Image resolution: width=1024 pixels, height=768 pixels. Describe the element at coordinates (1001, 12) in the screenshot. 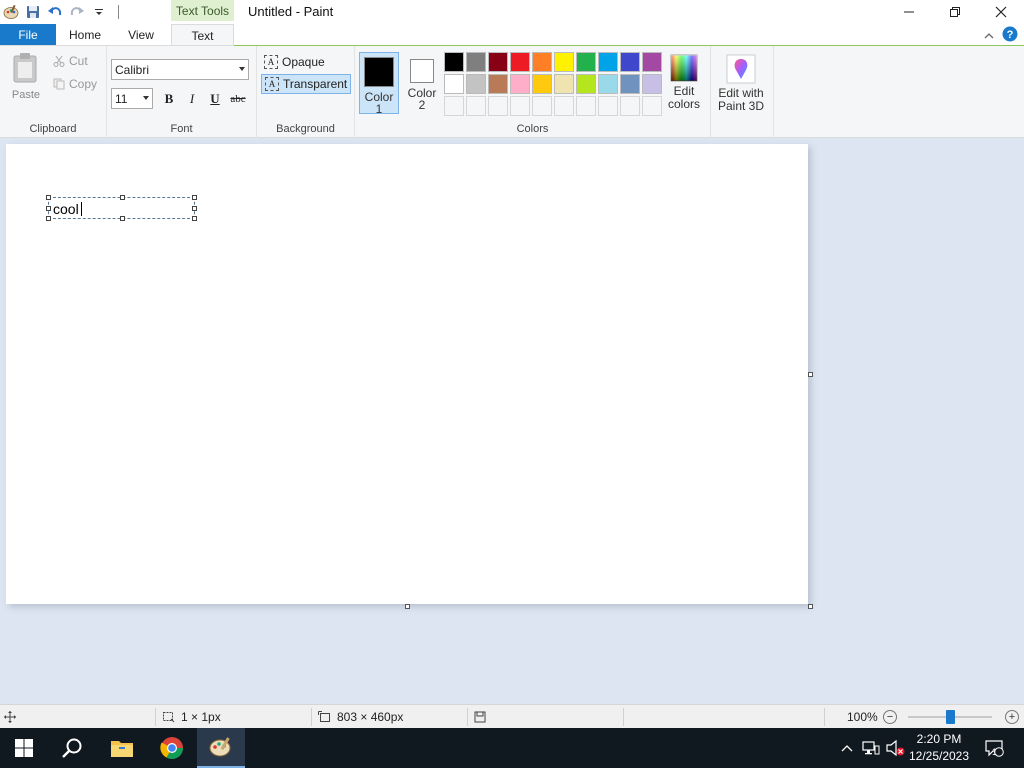

I see `close-button` at that location.